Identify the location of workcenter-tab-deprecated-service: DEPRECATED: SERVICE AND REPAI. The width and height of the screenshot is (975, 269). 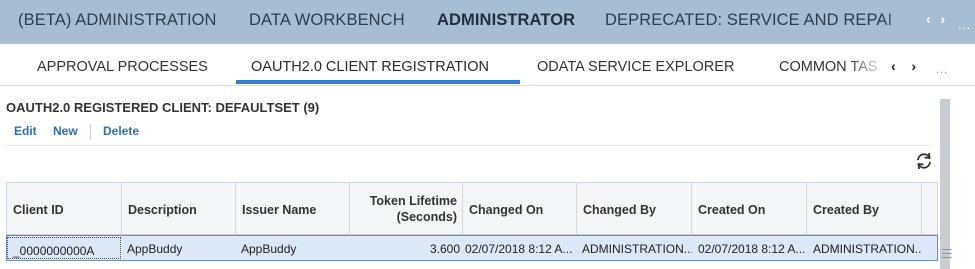
(748, 20).